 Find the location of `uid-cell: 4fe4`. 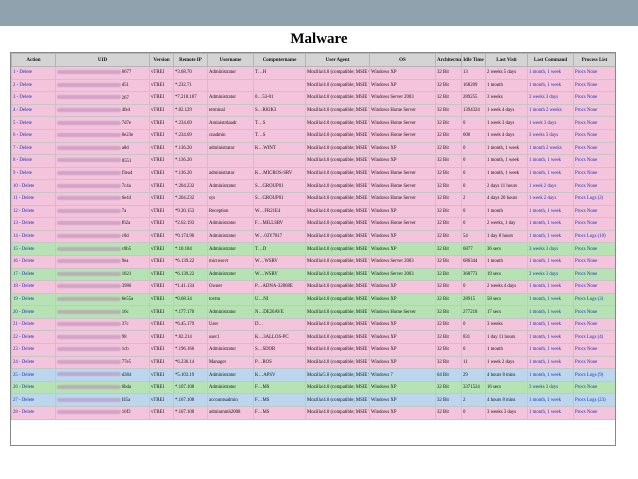

uid-cell: 4fe4 is located at coordinates (102, 110).